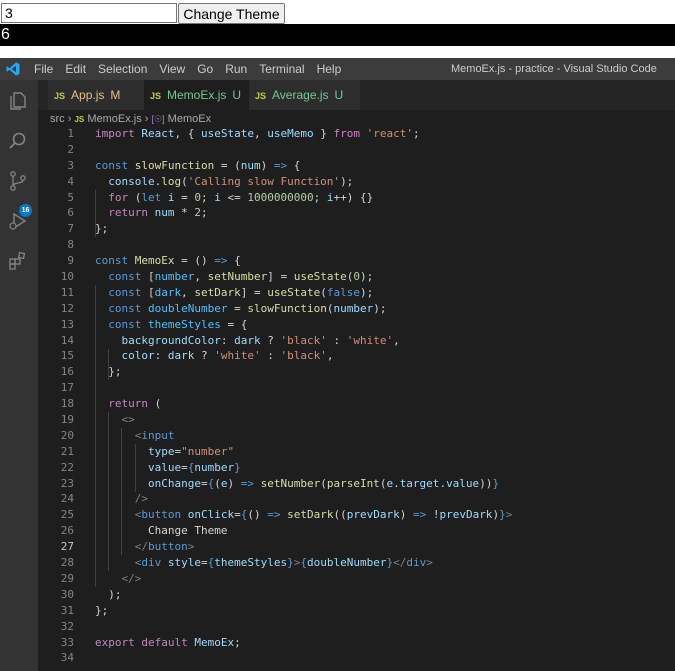  Describe the element at coordinates (18, 221) in the screenshot. I see `run-debug-icon` at that location.